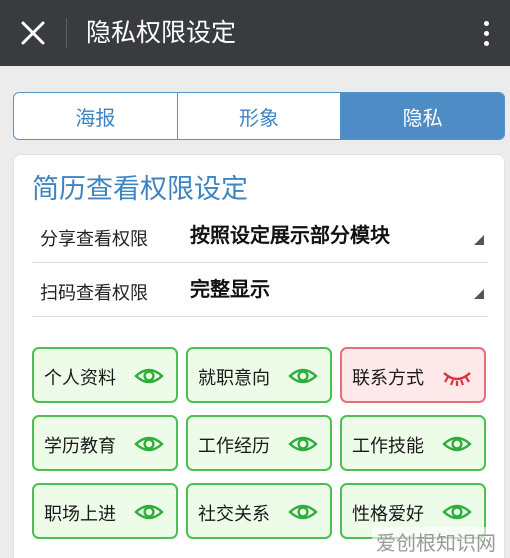  Describe the element at coordinates (140, 189) in the screenshot. I see `section-title: 简历查看权限设定` at that location.